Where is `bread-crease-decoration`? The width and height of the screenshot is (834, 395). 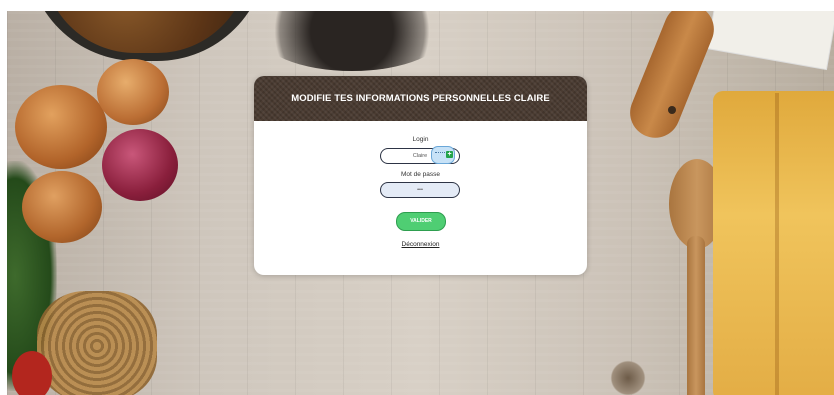
bread-crease-decoration is located at coordinates (777, 244).